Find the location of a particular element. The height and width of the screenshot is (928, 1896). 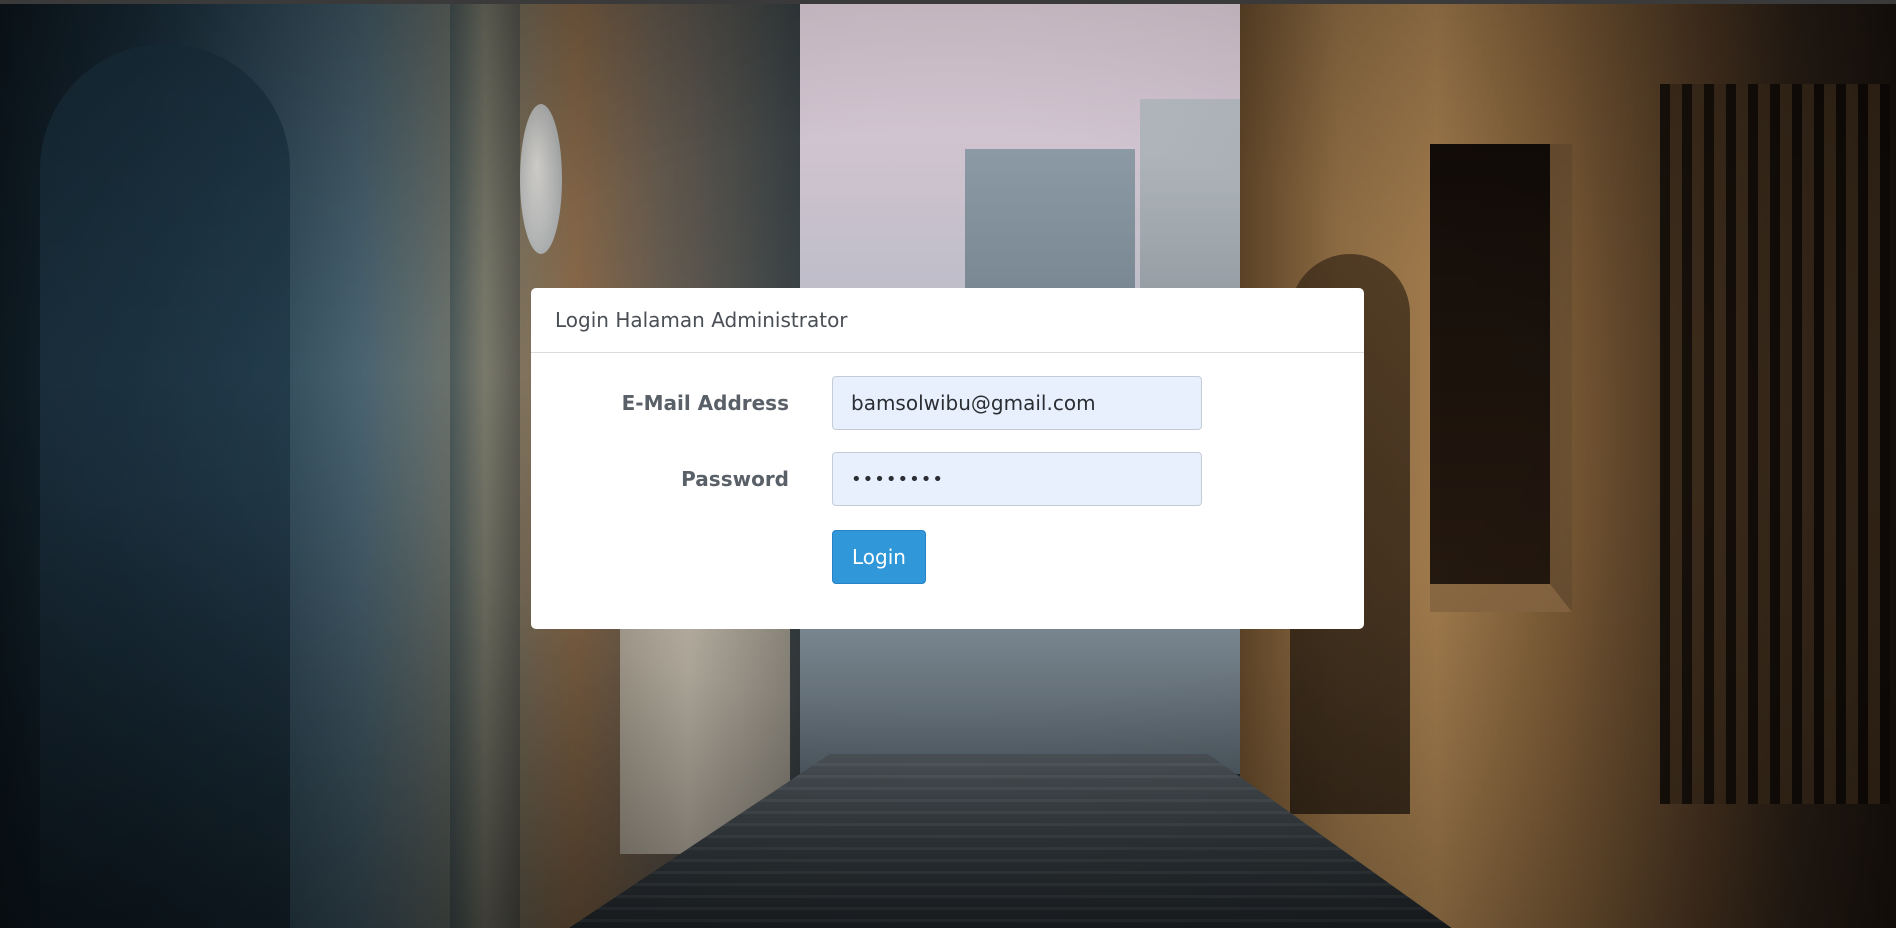

top-border is located at coordinates (948, 2).